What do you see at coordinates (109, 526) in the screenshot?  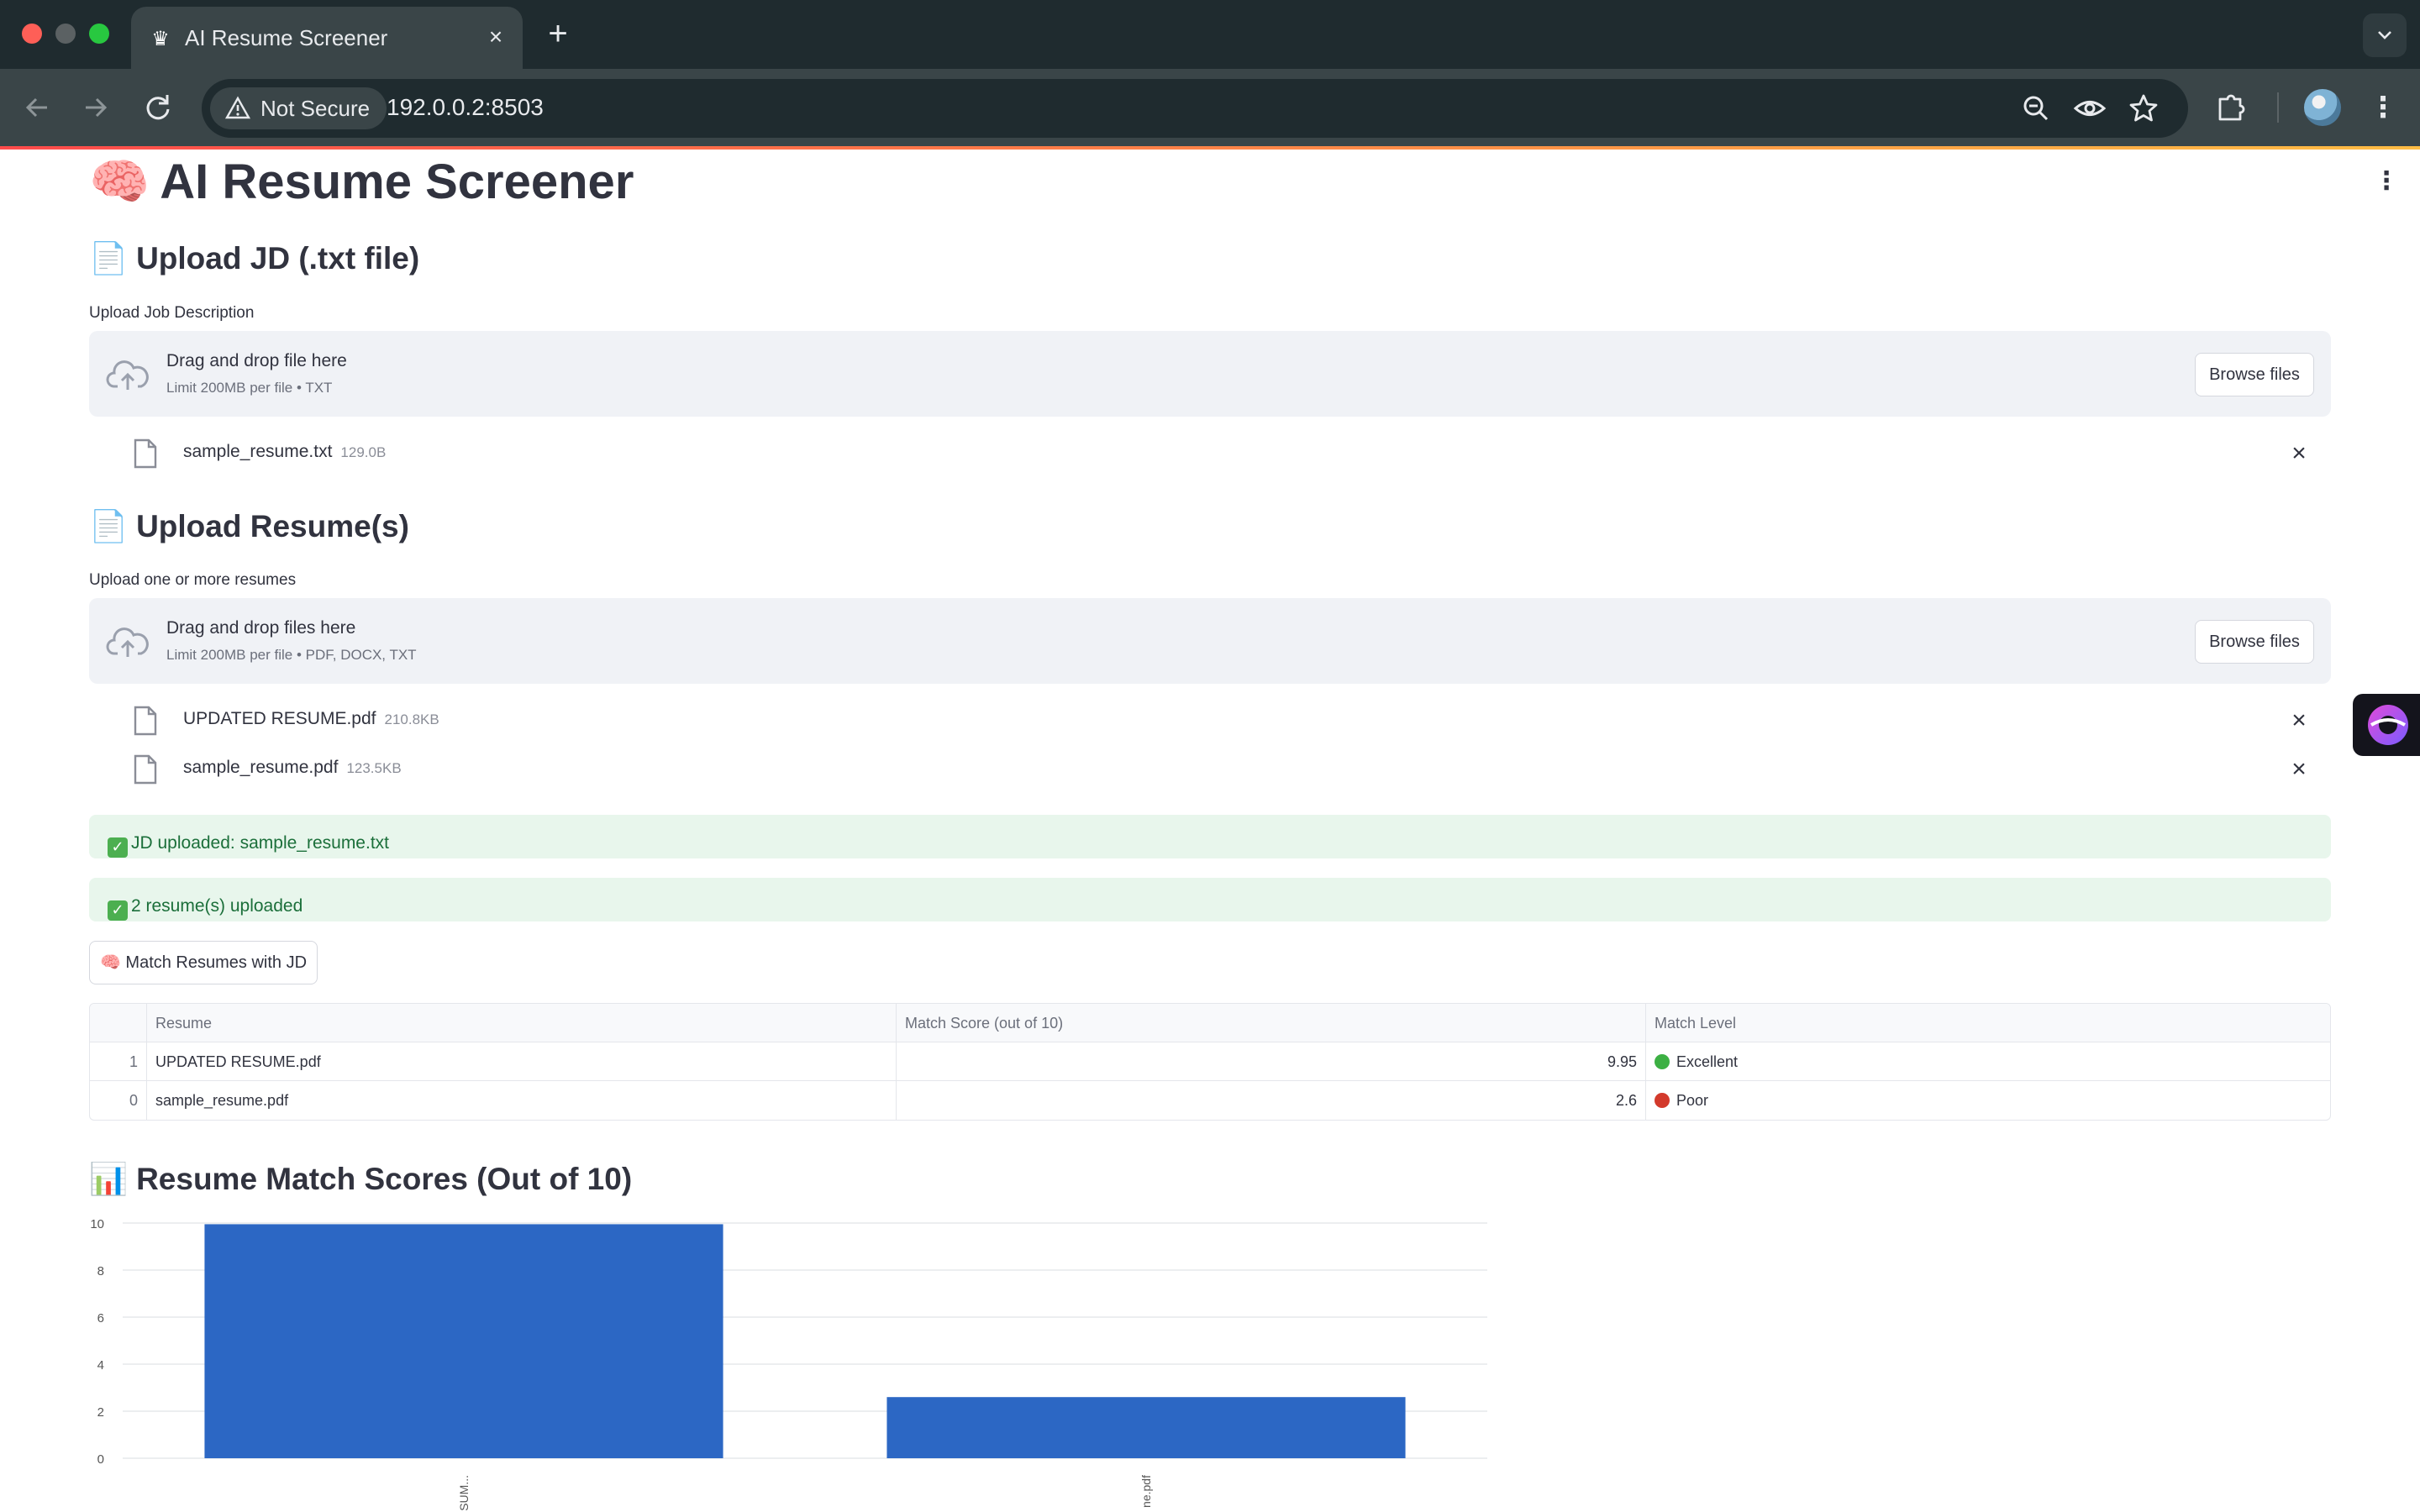 I see `document-icon: 📄` at bounding box center [109, 526].